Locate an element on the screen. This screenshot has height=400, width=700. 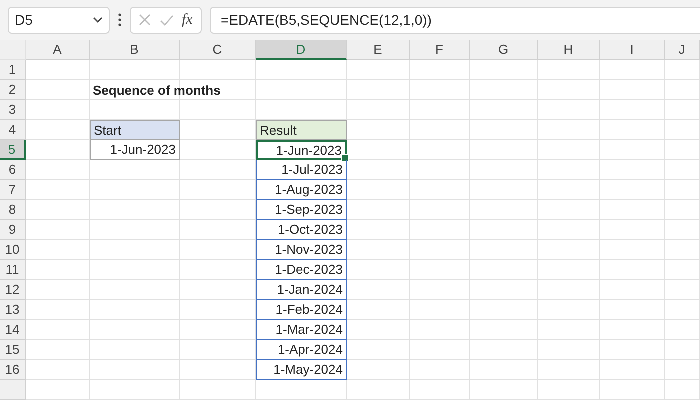
name-box: D5 is located at coordinates (59, 20).